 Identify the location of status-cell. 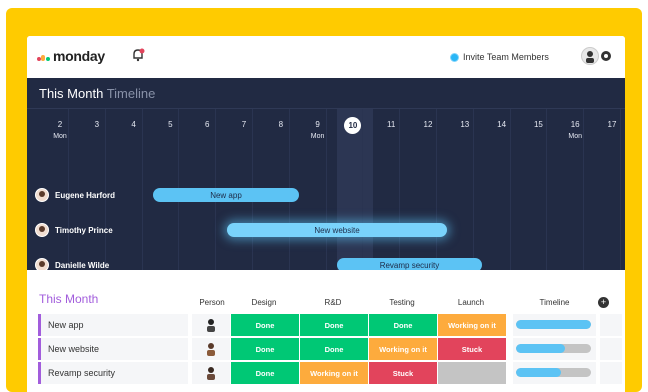
(472, 373).